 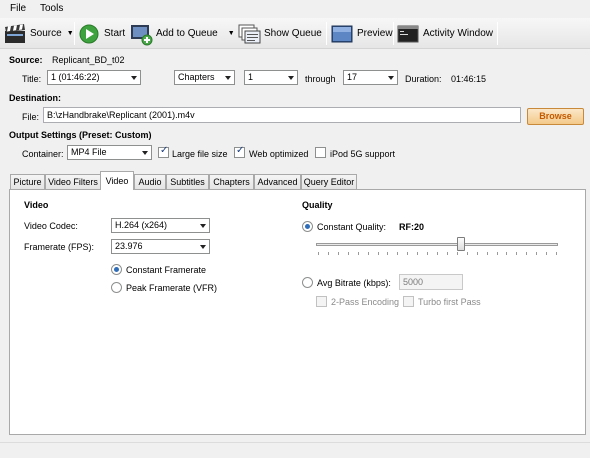 I want to click on play-icon, so click(x=89, y=34).